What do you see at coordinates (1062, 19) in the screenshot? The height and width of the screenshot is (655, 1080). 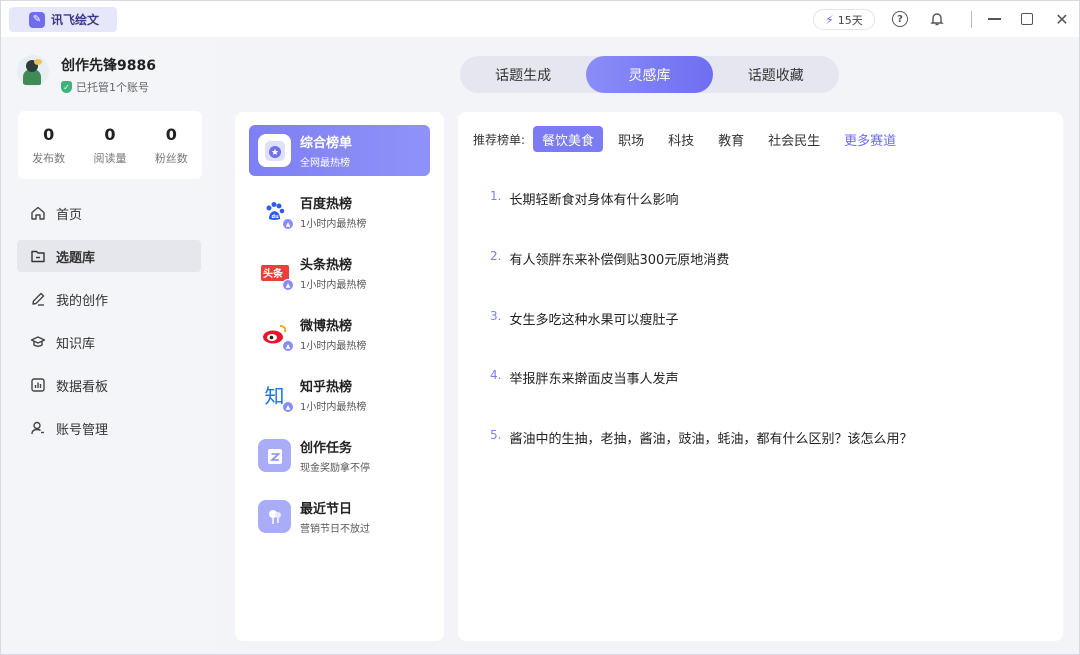 I see `close-icon: ✕` at bounding box center [1062, 19].